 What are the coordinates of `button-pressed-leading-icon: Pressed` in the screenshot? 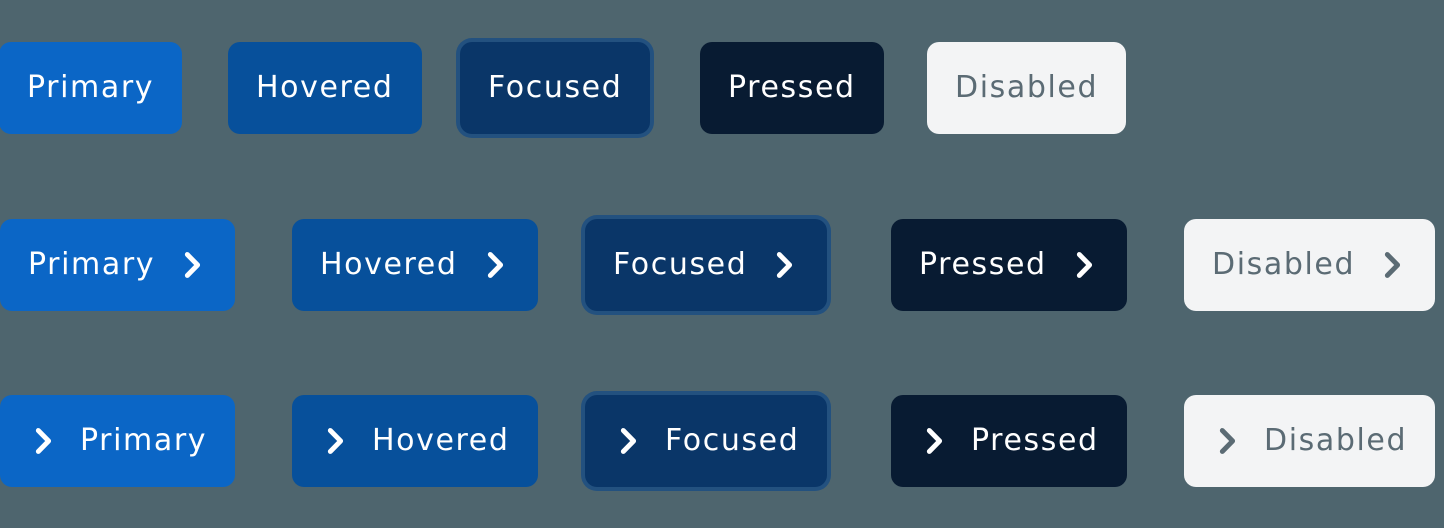 It's located at (1009, 441).